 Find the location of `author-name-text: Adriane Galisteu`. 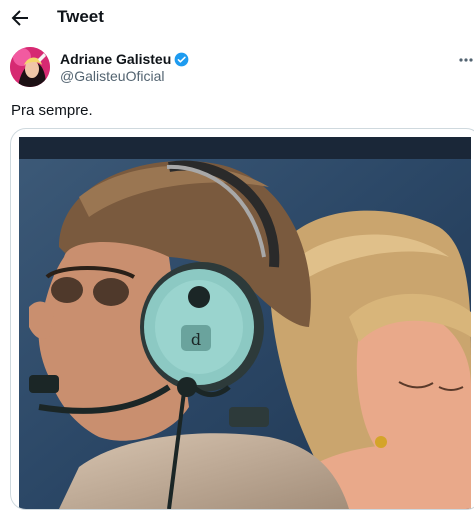

author-name-text: Adriane Galisteu is located at coordinates (116, 59).